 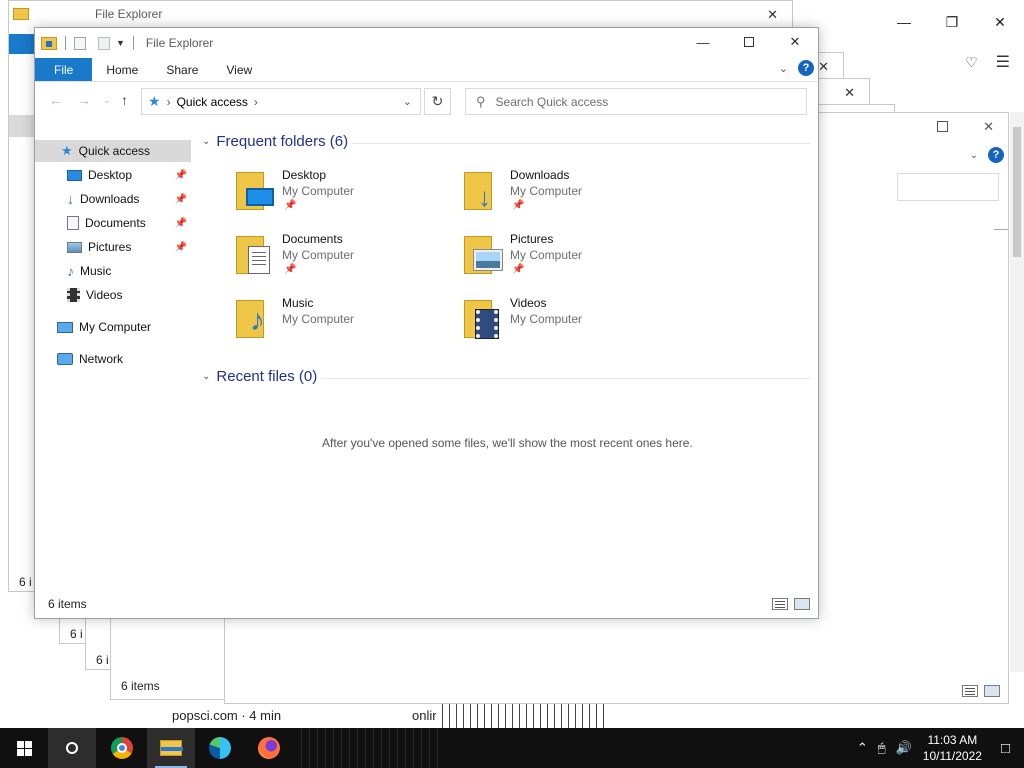 I want to click on stack-5-search-box, so click(x=948, y=187).